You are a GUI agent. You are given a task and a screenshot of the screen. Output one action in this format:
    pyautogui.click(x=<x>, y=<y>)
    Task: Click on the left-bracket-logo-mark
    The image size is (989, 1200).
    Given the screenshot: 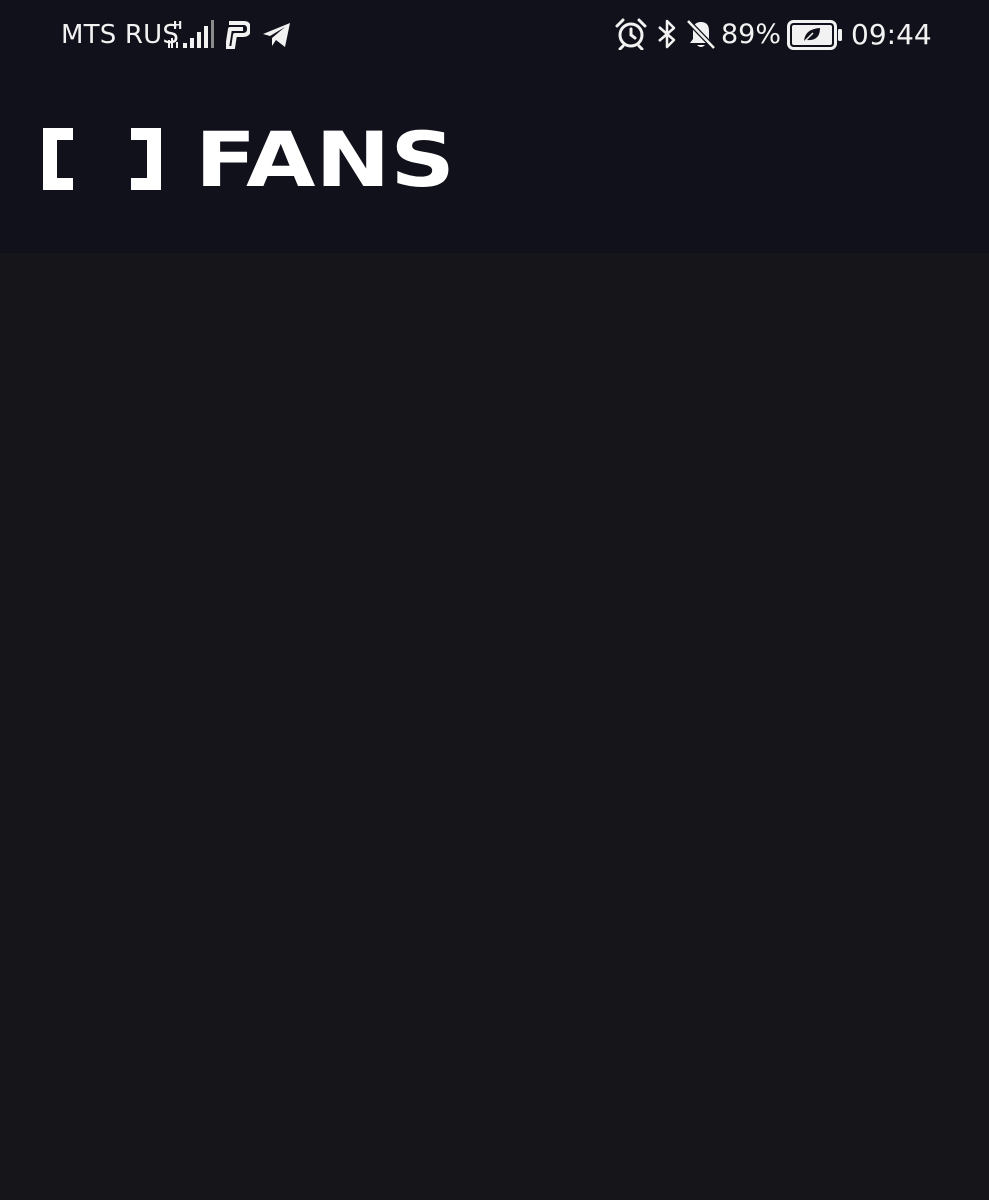 What is the action you would take?
    pyautogui.click(x=58, y=159)
    